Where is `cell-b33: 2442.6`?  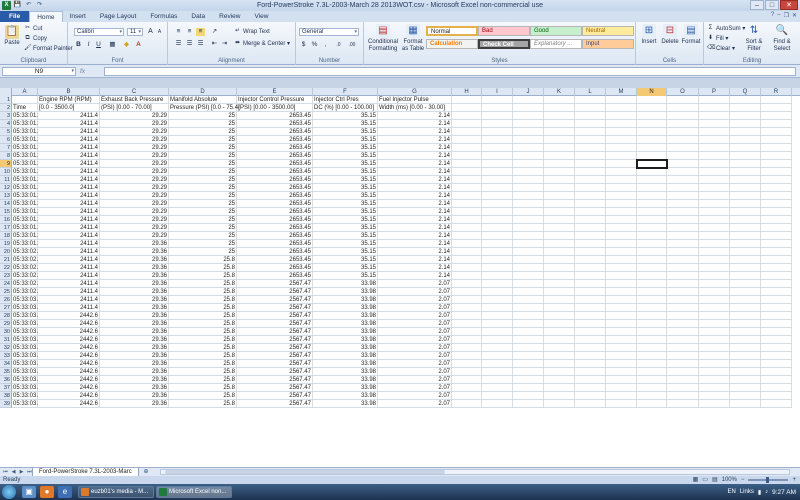 cell-b33: 2442.6 is located at coordinates (69, 356).